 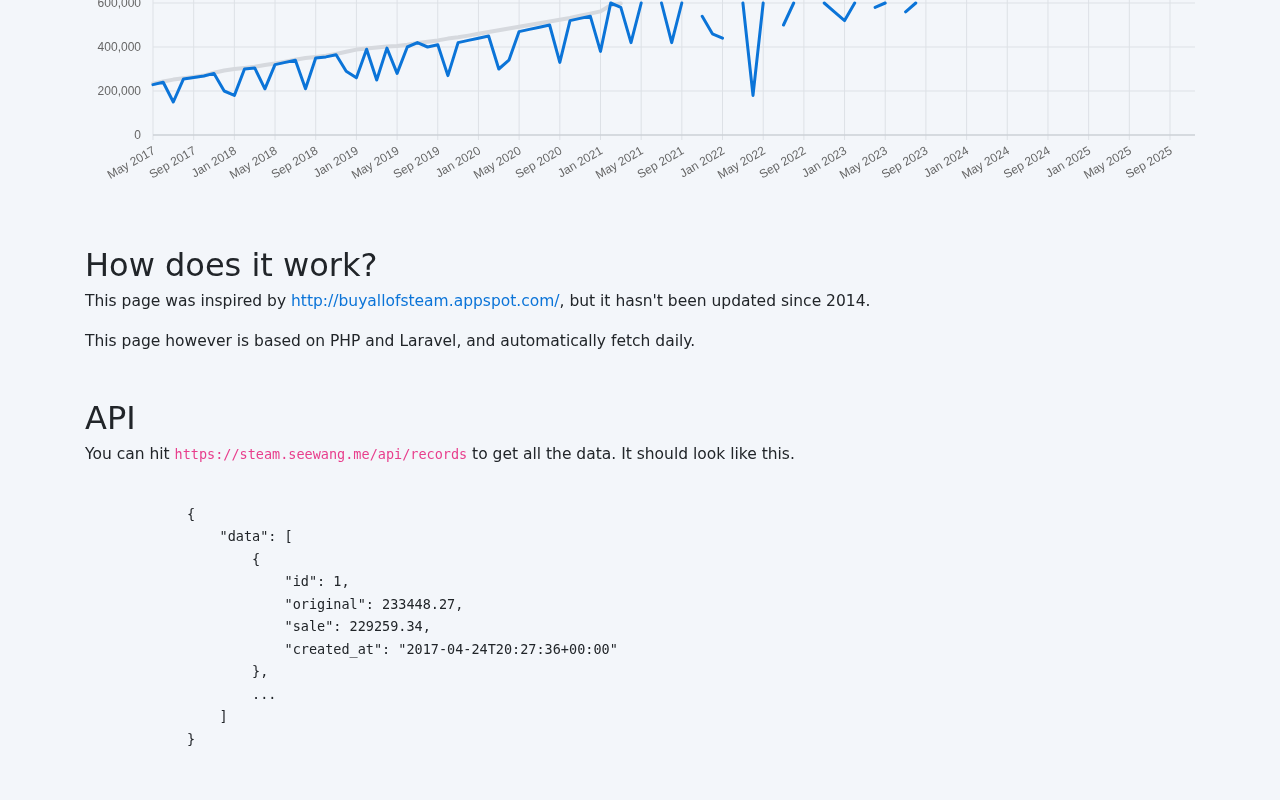 What do you see at coordinates (232, 265) in the screenshot?
I see `section-heading: How does it work?` at bounding box center [232, 265].